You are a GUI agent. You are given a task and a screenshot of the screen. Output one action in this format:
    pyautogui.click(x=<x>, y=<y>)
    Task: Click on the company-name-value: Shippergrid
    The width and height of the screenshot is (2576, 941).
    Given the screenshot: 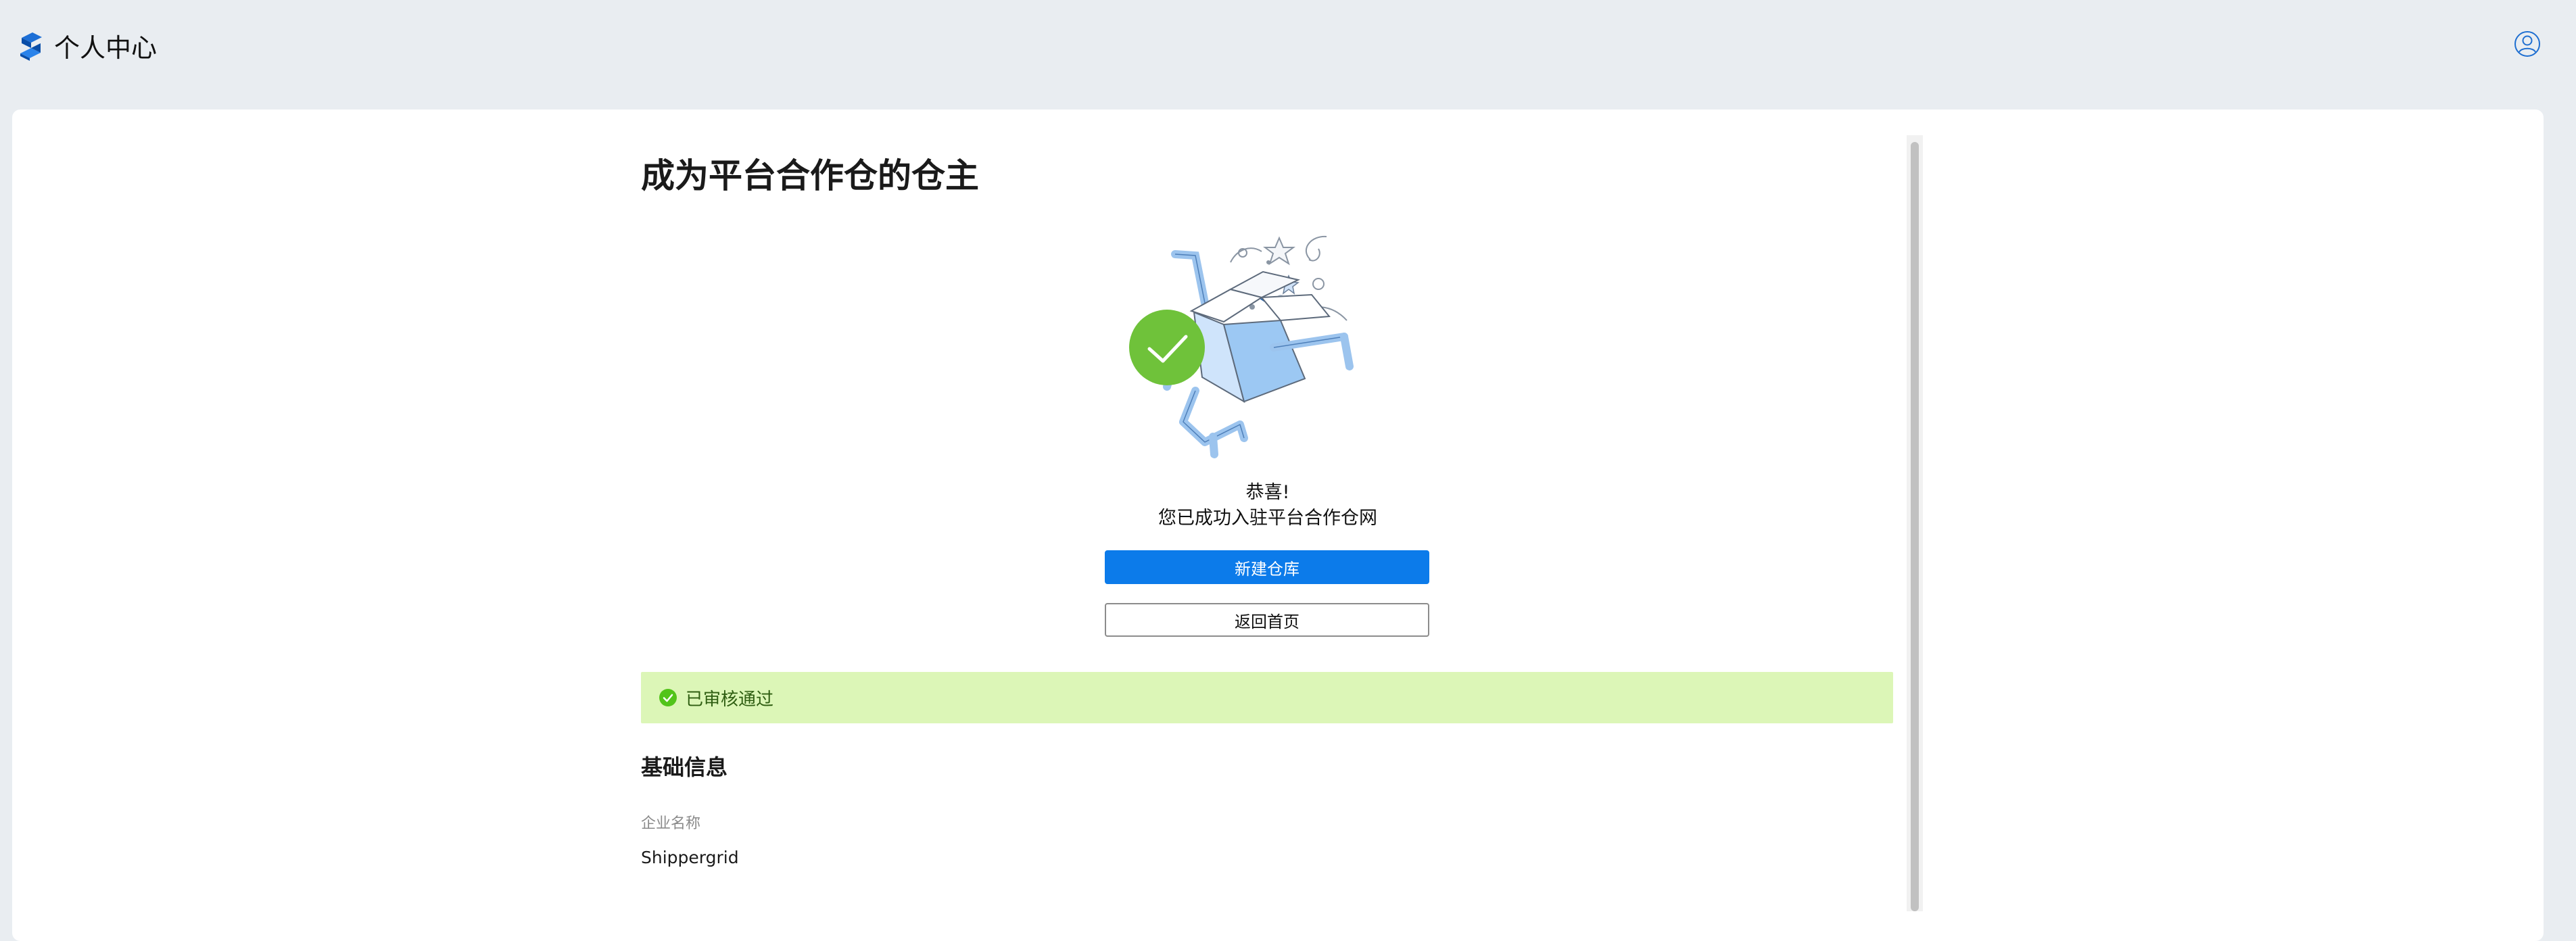 What is the action you would take?
    pyautogui.click(x=690, y=858)
    